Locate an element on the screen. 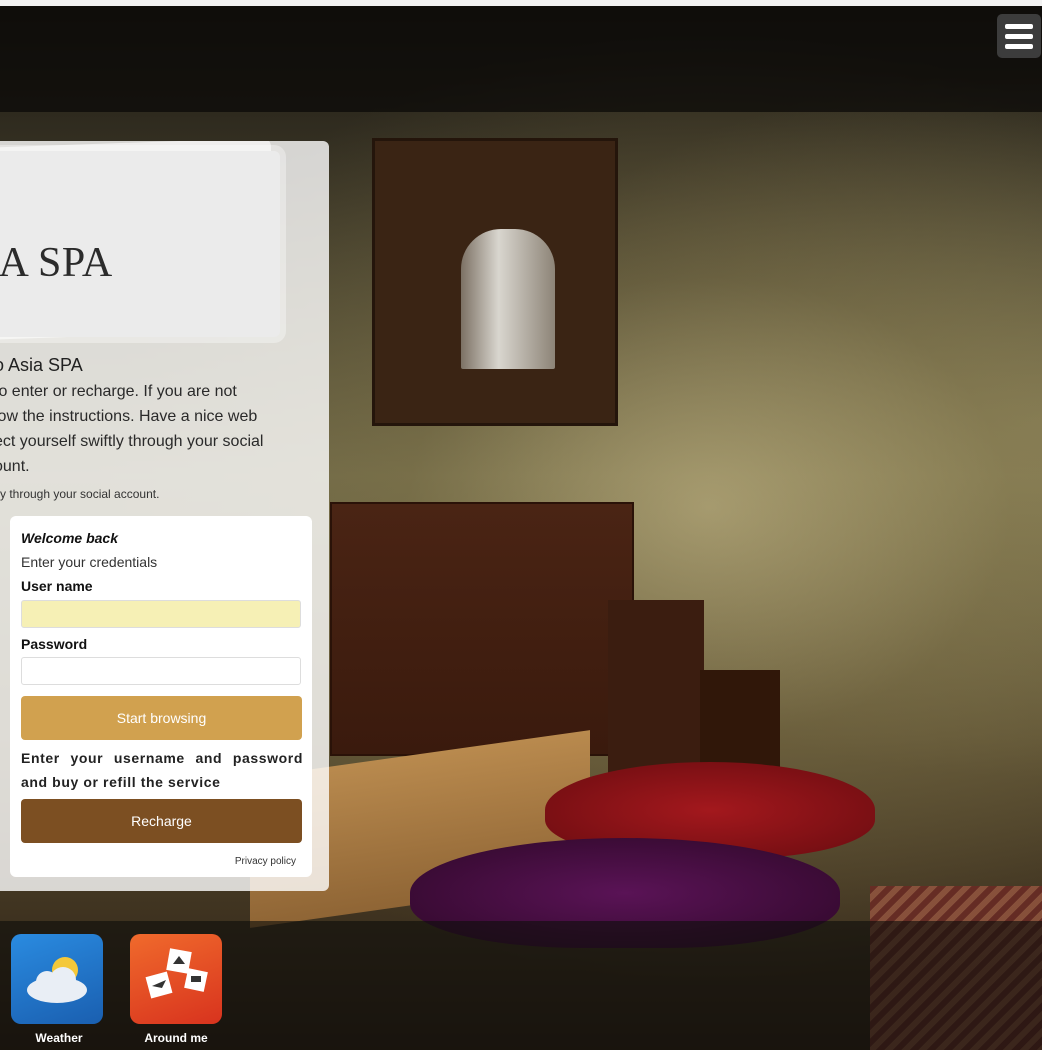  username-label: User name is located at coordinates (57, 586).